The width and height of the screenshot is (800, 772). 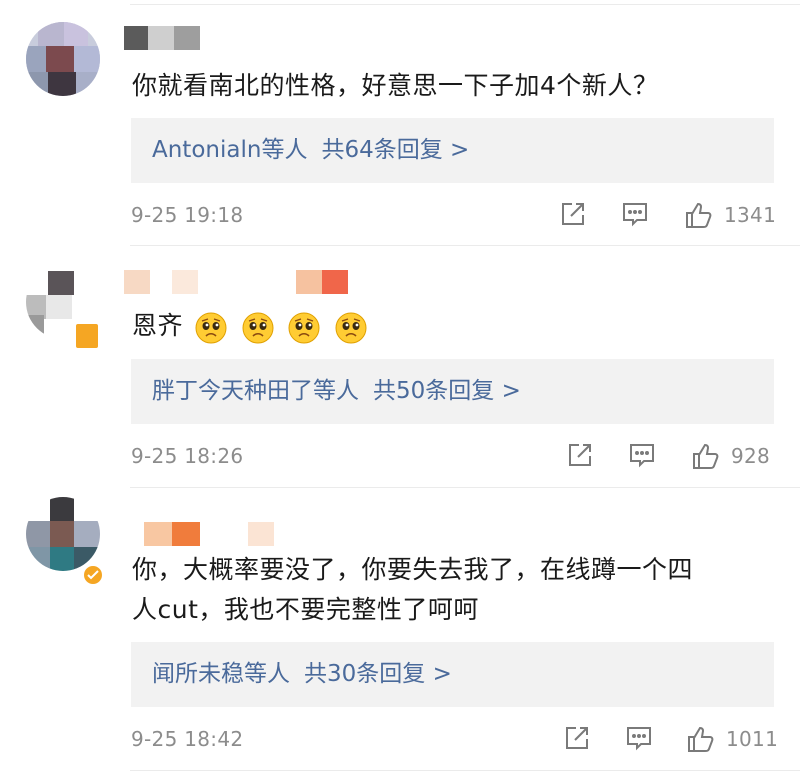 I want to click on comment-text: 你就看南北的性格，好意思一下子加4个新人？, so click(x=395, y=85).